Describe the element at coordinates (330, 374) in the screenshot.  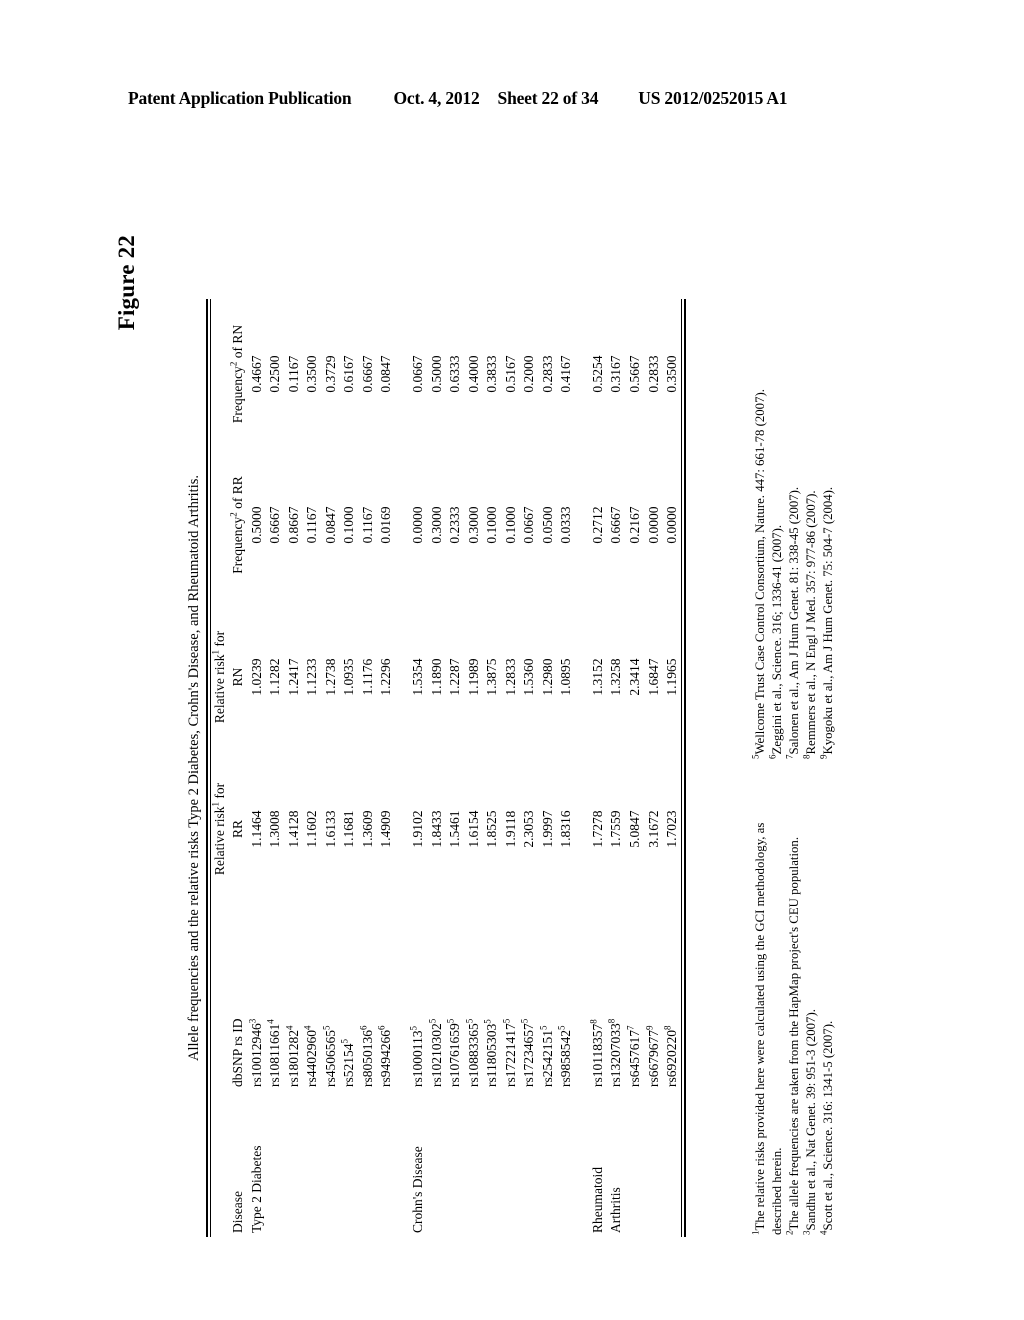
I see `cell-frequency-rn: 0.3729` at that location.